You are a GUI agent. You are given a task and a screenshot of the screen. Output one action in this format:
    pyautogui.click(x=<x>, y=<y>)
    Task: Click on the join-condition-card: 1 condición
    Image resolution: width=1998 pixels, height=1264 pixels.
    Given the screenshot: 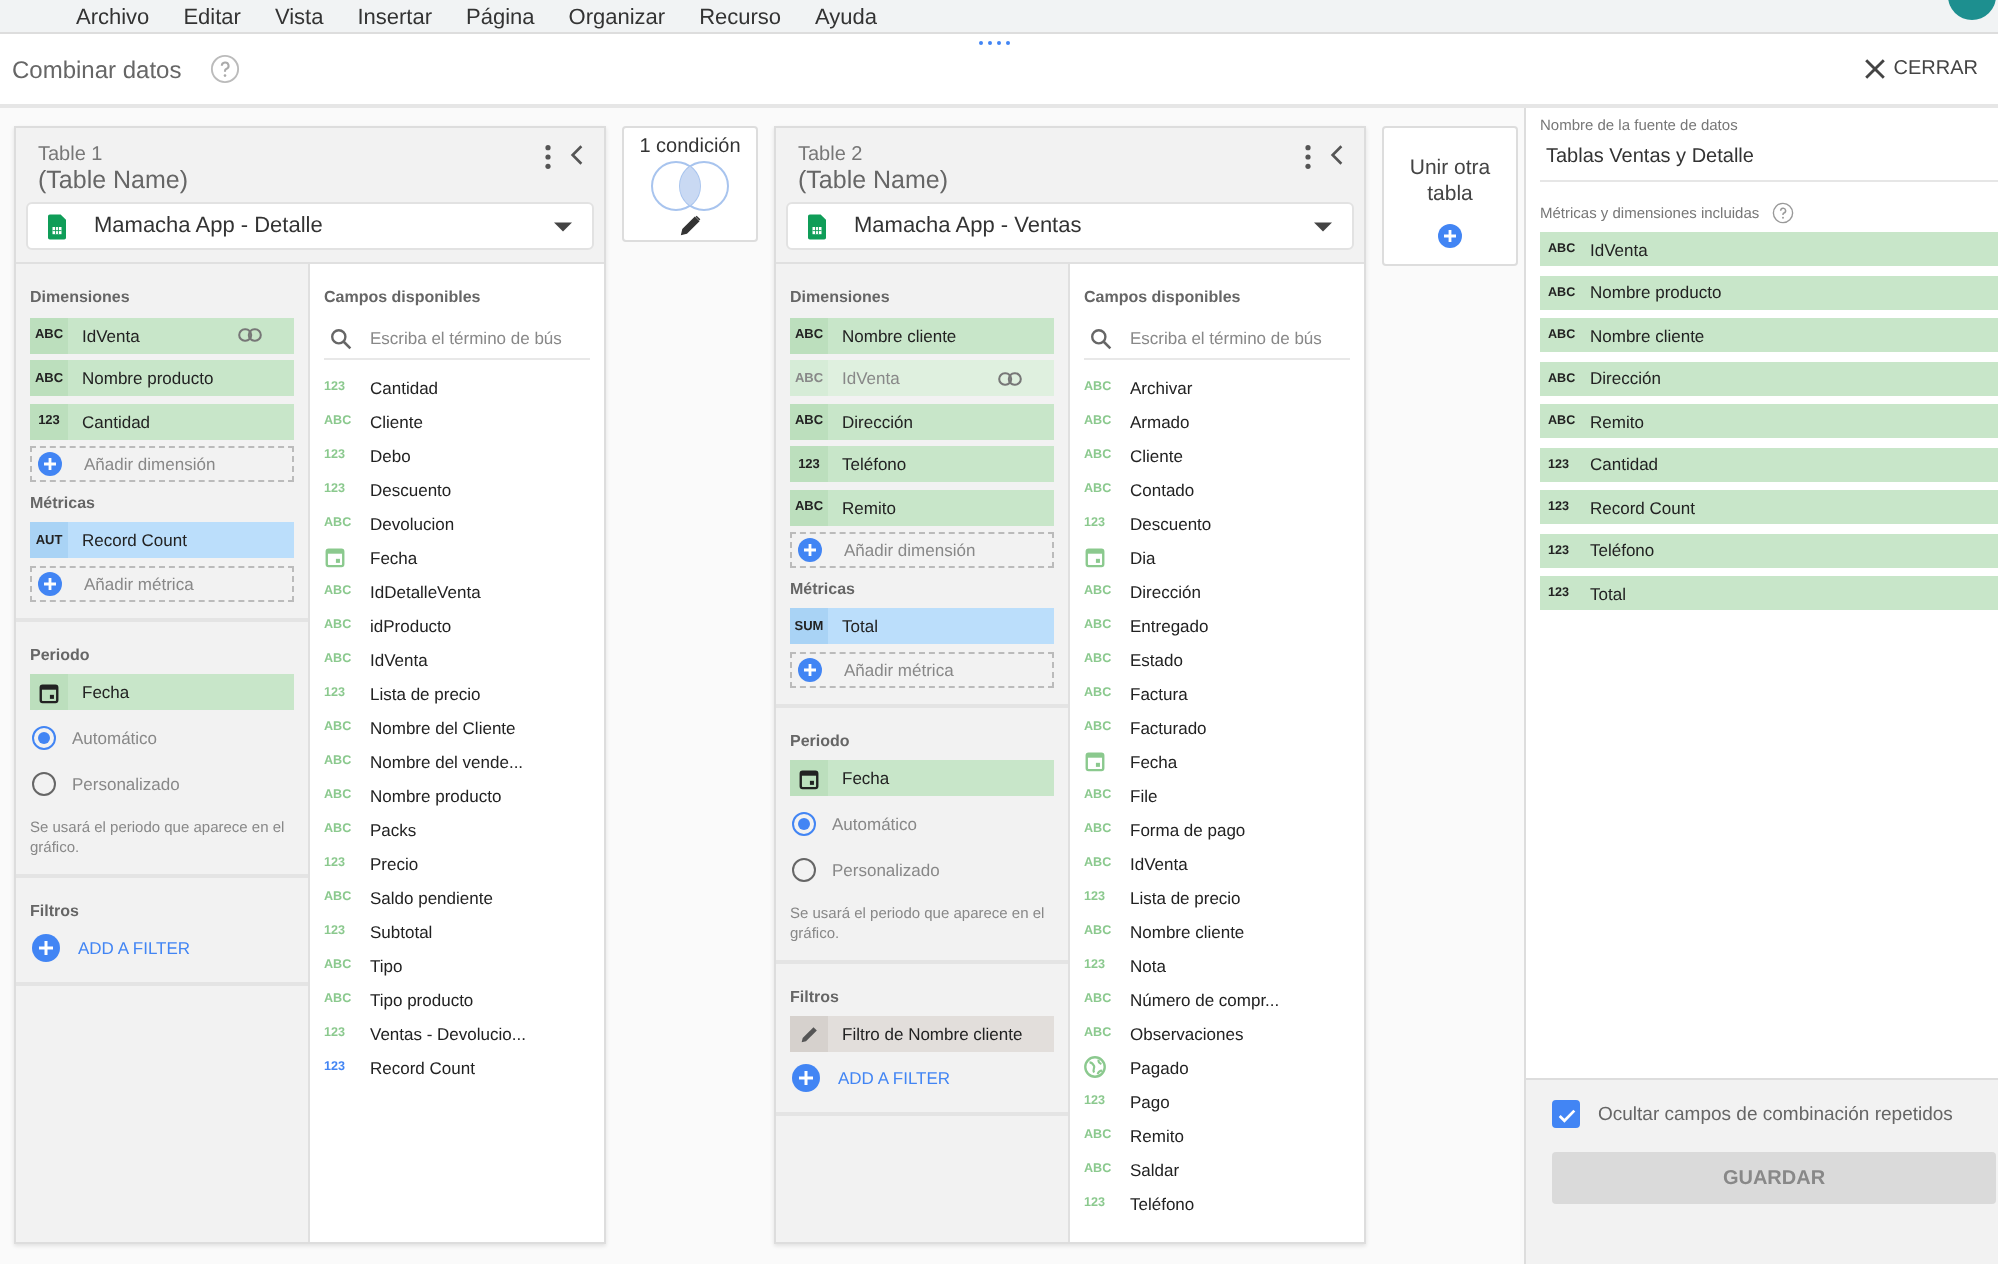 What is the action you would take?
    pyautogui.click(x=690, y=184)
    